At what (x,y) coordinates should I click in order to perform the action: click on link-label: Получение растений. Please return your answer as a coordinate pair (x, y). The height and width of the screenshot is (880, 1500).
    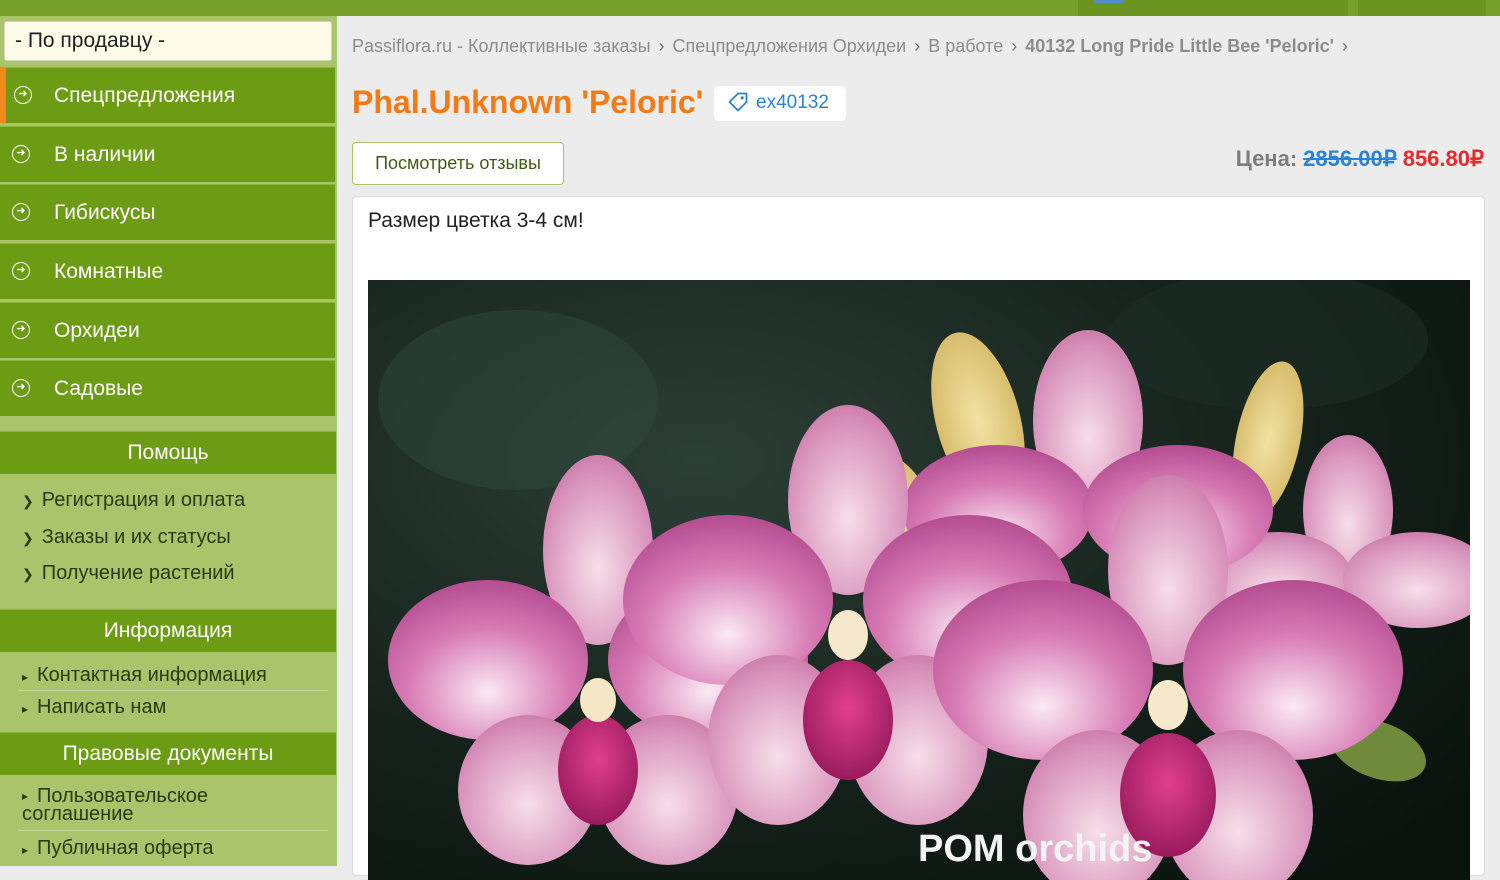
    Looking at the image, I should click on (138, 573).